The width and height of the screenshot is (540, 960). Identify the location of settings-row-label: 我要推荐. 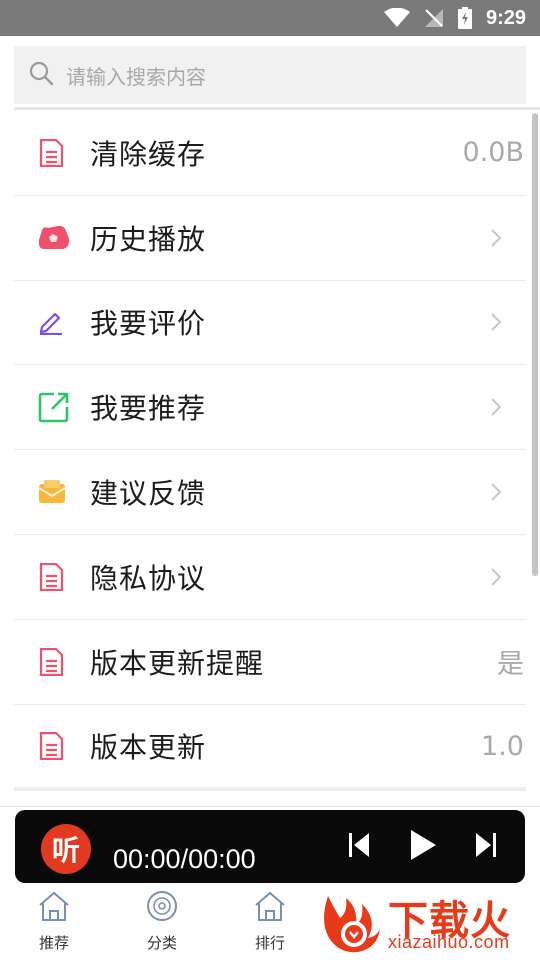
(148, 409).